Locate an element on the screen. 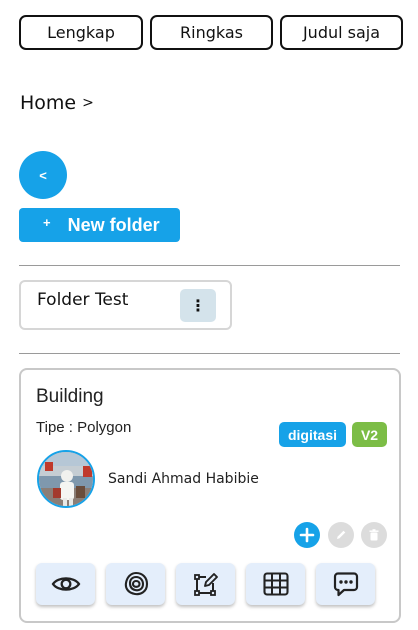  view-mode-switch: Lengkap Ringkas Judul saja is located at coordinates (211, 32).